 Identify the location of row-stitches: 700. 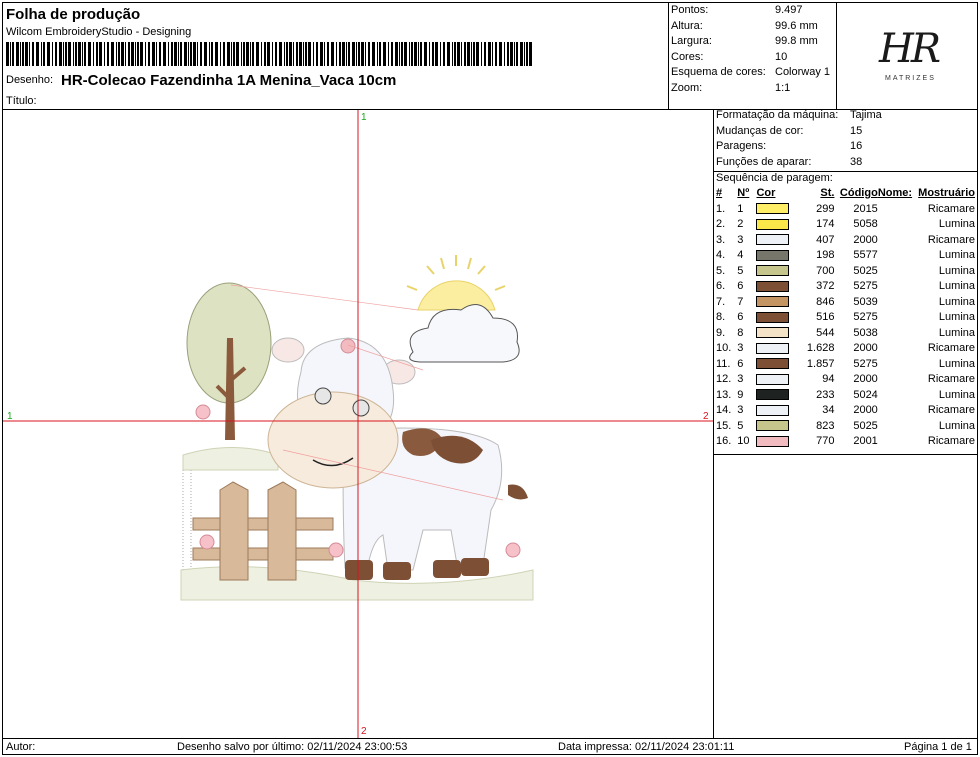
(825, 270).